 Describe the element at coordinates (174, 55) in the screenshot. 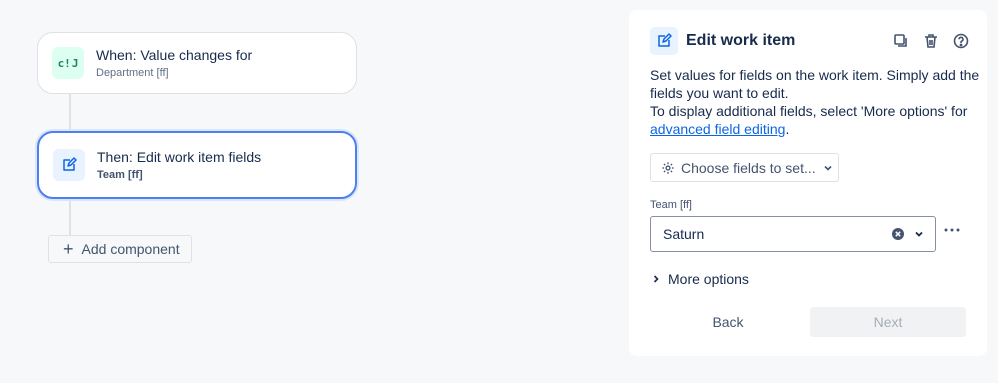

I see `trigger-title: When: Value changes for` at that location.